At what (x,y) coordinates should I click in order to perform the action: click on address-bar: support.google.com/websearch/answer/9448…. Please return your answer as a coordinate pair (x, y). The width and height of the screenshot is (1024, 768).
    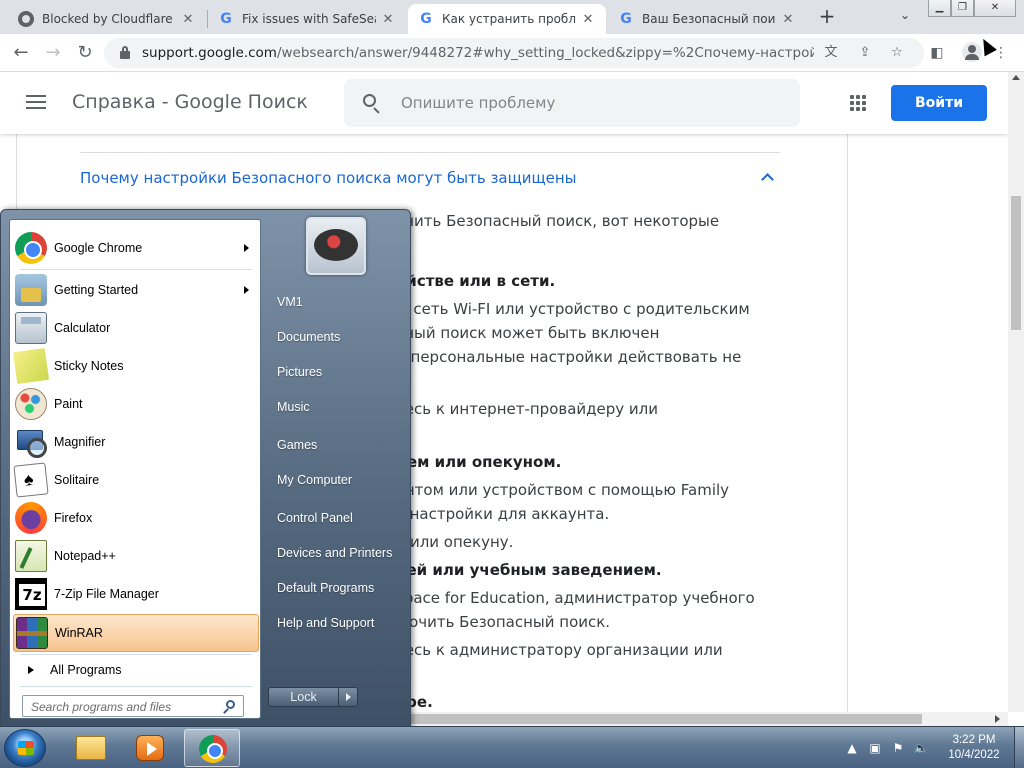
    Looking at the image, I should click on (514, 53).